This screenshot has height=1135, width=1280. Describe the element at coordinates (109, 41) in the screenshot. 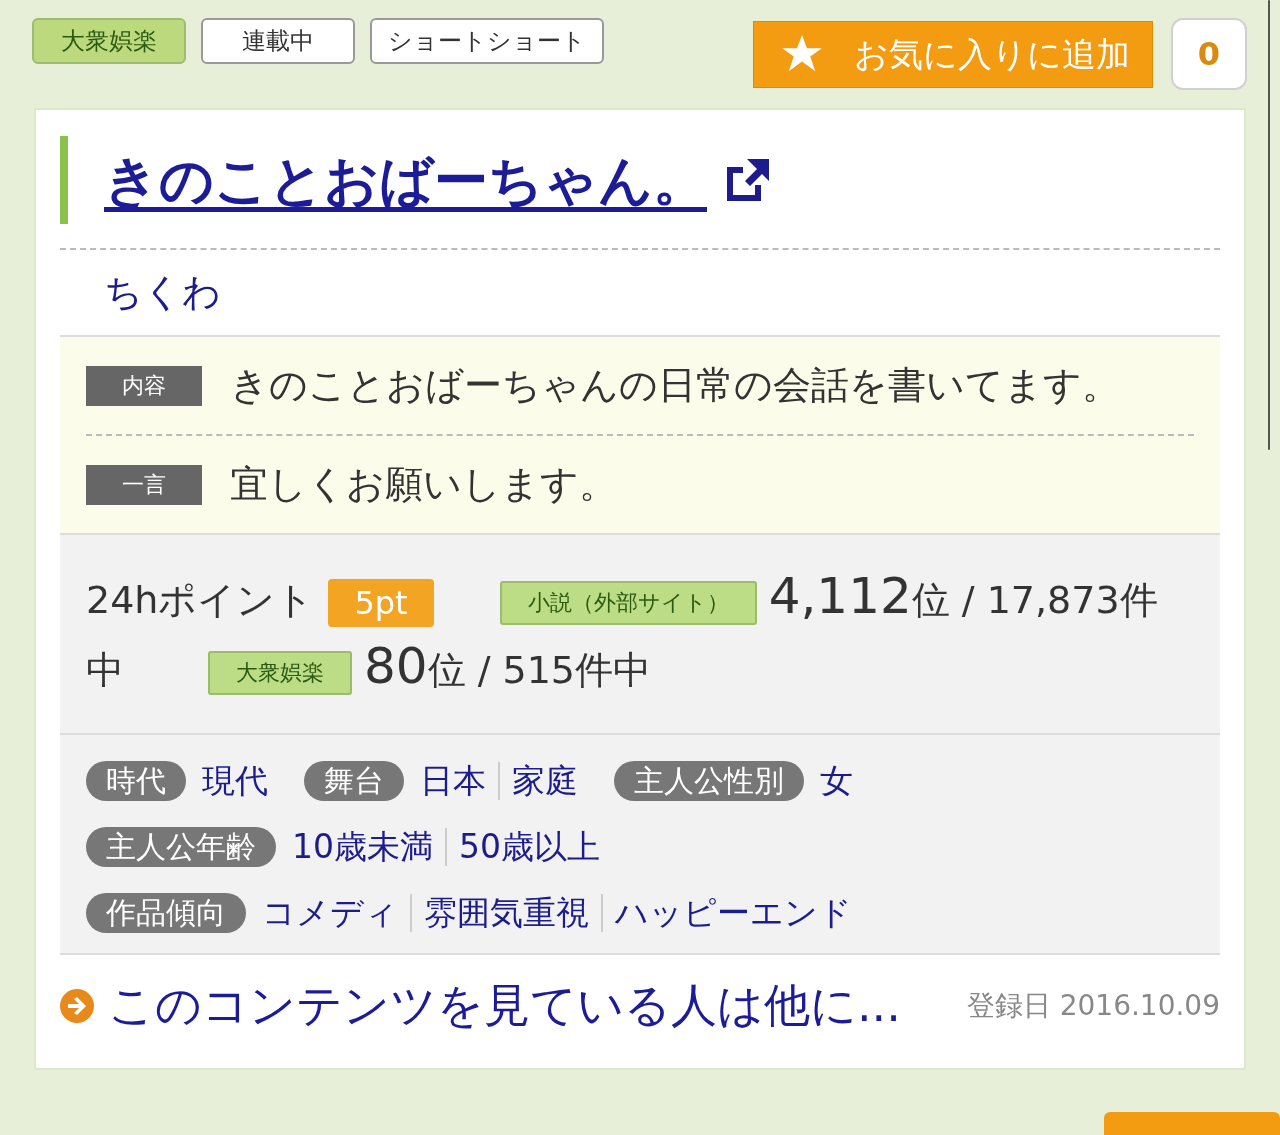

I see `genre-tag: 大衆娯楽` at that location.